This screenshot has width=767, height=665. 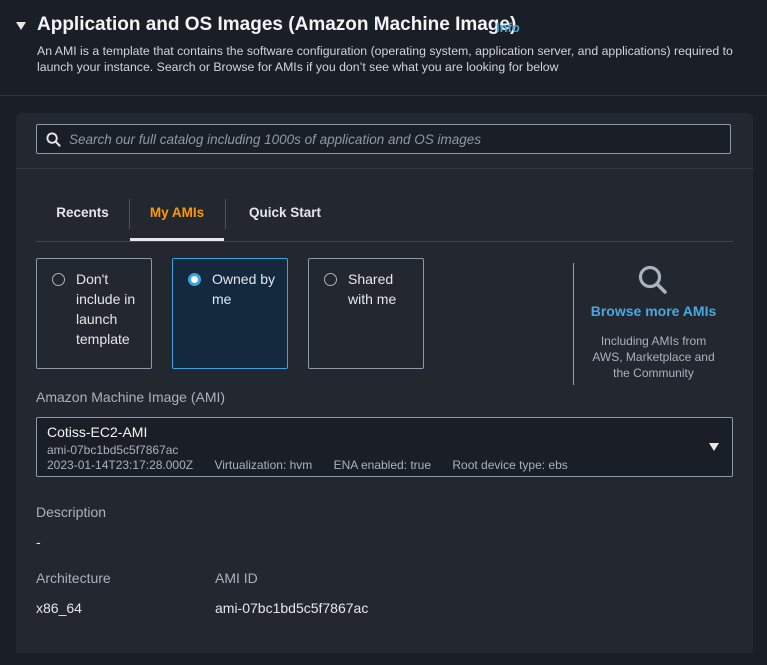 I want to click on ami-created-date: 2023-01-14T23:17:28.000Z, so click(x=120, y=465).